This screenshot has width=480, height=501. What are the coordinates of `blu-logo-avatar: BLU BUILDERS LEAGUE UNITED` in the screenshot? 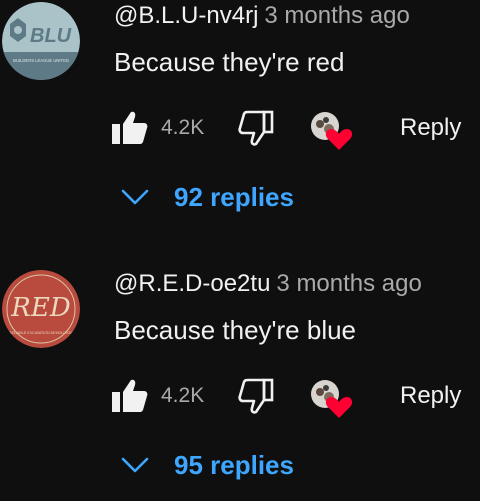 It's located at (41, 41).